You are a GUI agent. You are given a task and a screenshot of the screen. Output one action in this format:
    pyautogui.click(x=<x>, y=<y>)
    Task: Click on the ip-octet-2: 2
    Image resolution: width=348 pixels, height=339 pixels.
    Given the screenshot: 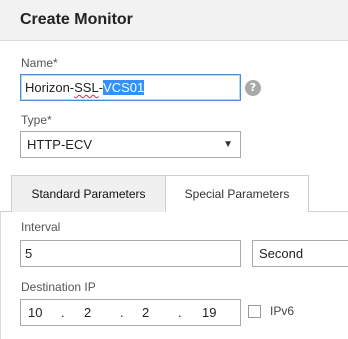 What is the action you would take?
    pyautogui.click(x=87, y=312)
    